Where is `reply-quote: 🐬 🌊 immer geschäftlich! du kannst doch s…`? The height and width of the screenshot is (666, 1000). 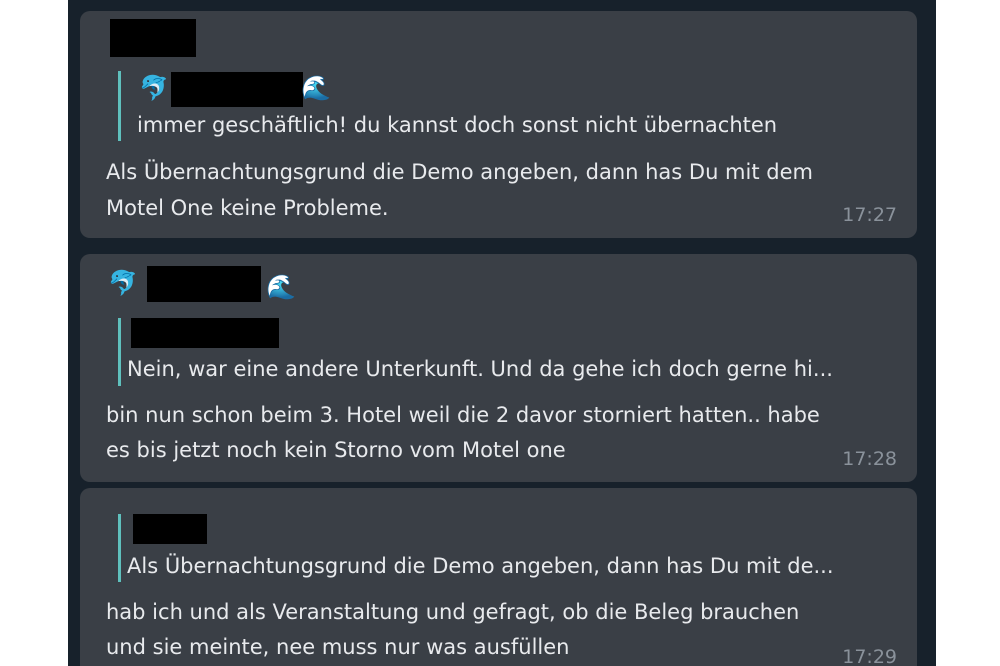 reply-quote: 🐬 🌊 immer geschäftlich! du kannst doch s… is located at coordinates (447, 106).